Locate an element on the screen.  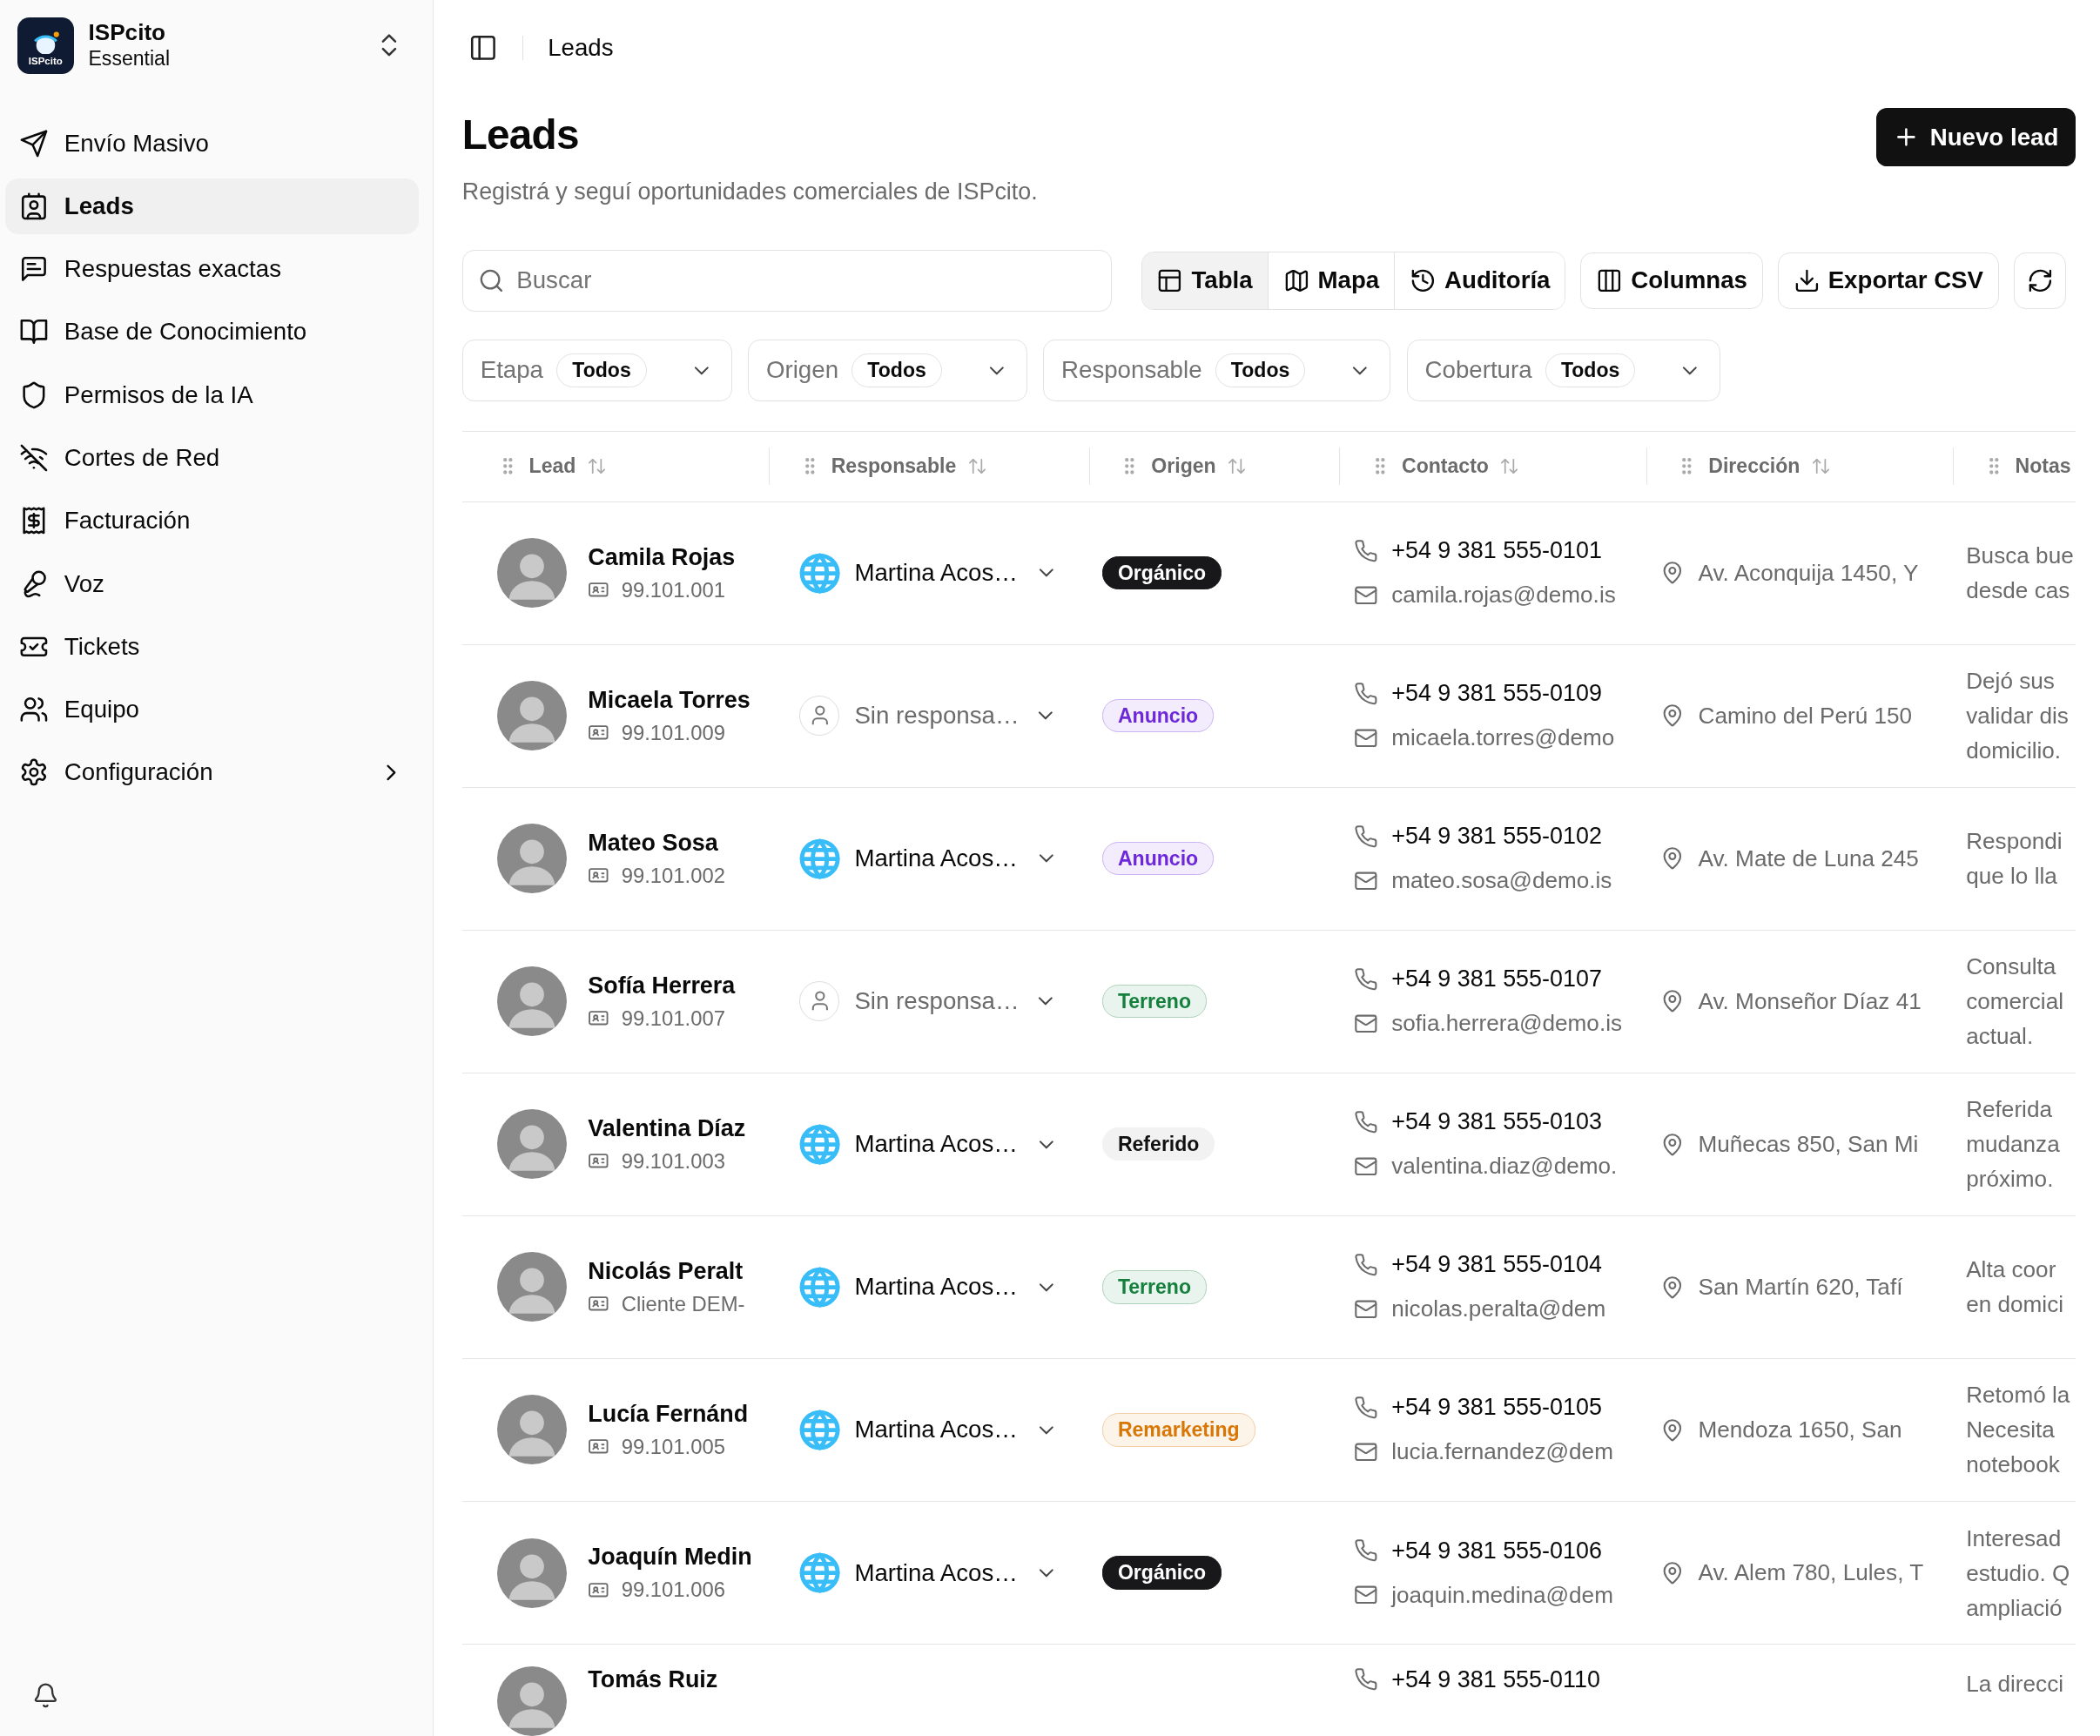
email-address: micaela.torres@demo is located at coordinates (1503, 738).